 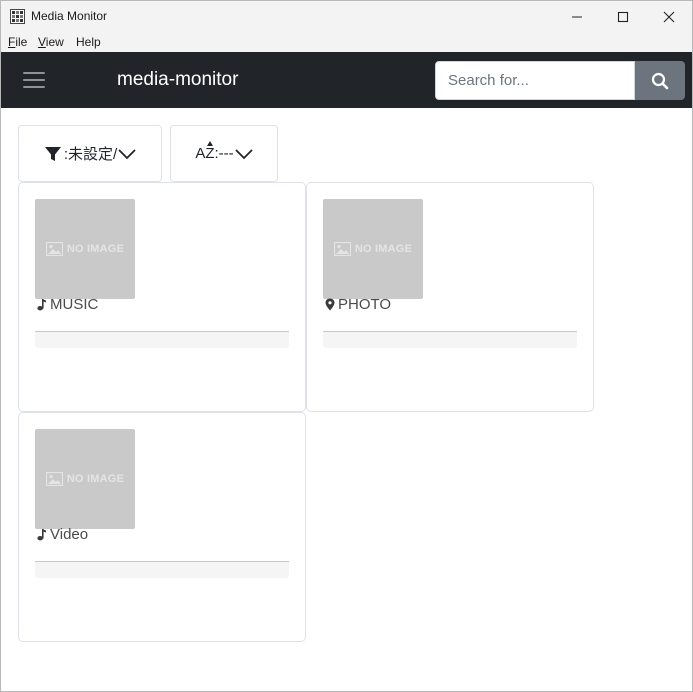 I want to click on menu-view: View, so click(x=51, y=42).